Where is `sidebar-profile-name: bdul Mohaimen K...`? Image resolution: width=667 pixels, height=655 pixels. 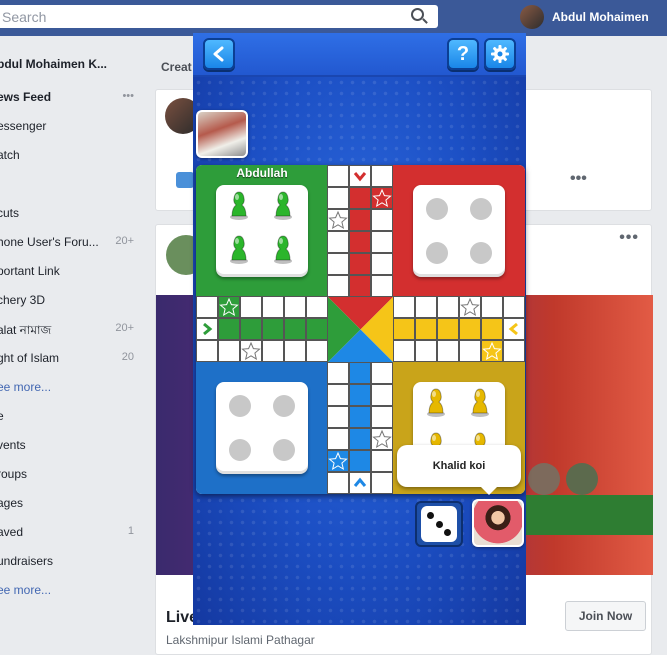 sidebar-profile-name: bdul Mohaimen K... is located at coordinates (53, 64).